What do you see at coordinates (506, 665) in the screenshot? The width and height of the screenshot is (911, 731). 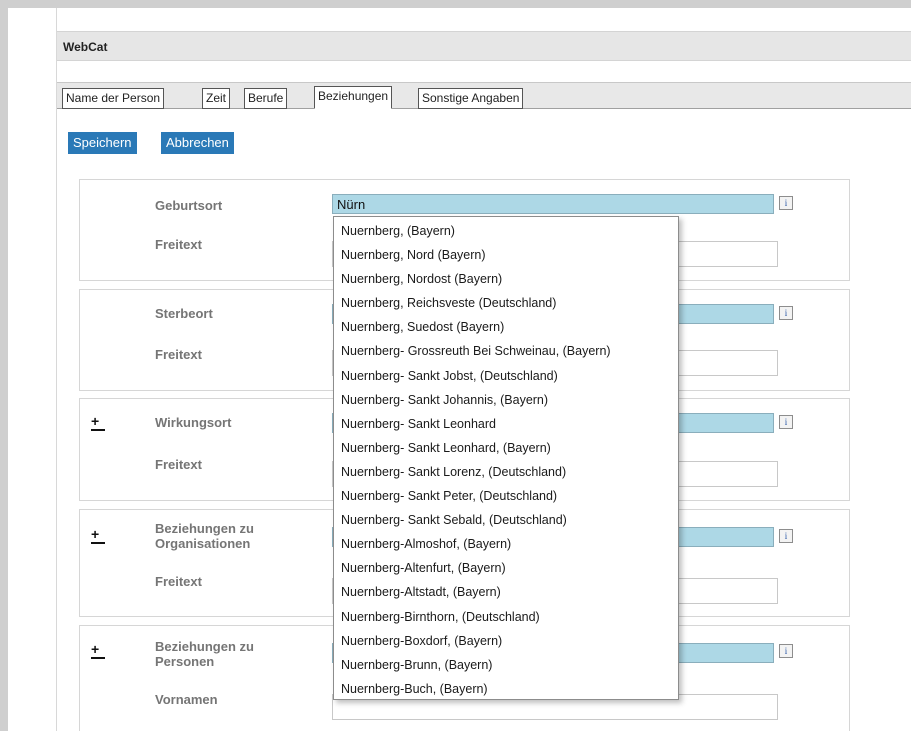 I see `autocomplete-option: Nuernberg-Brunn, (Bayern)` at bounding box center [506, 665].